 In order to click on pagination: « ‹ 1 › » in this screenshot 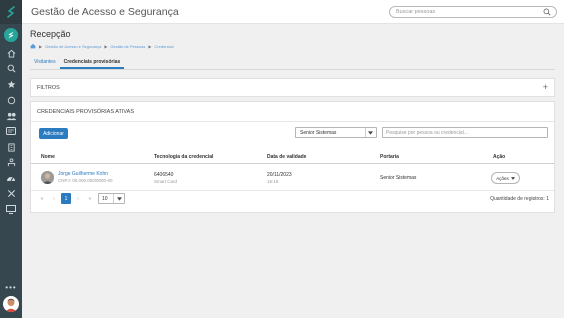, I will do `click(66, 198)`.